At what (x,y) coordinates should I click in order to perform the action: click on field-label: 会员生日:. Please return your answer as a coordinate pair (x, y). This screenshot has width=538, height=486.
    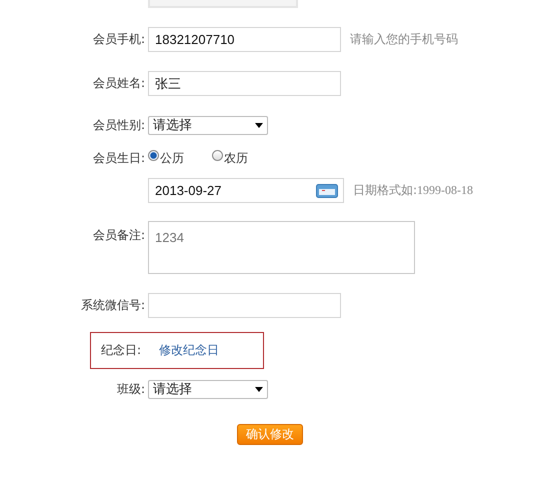
    Looking at the image, I should click on (118, 158).